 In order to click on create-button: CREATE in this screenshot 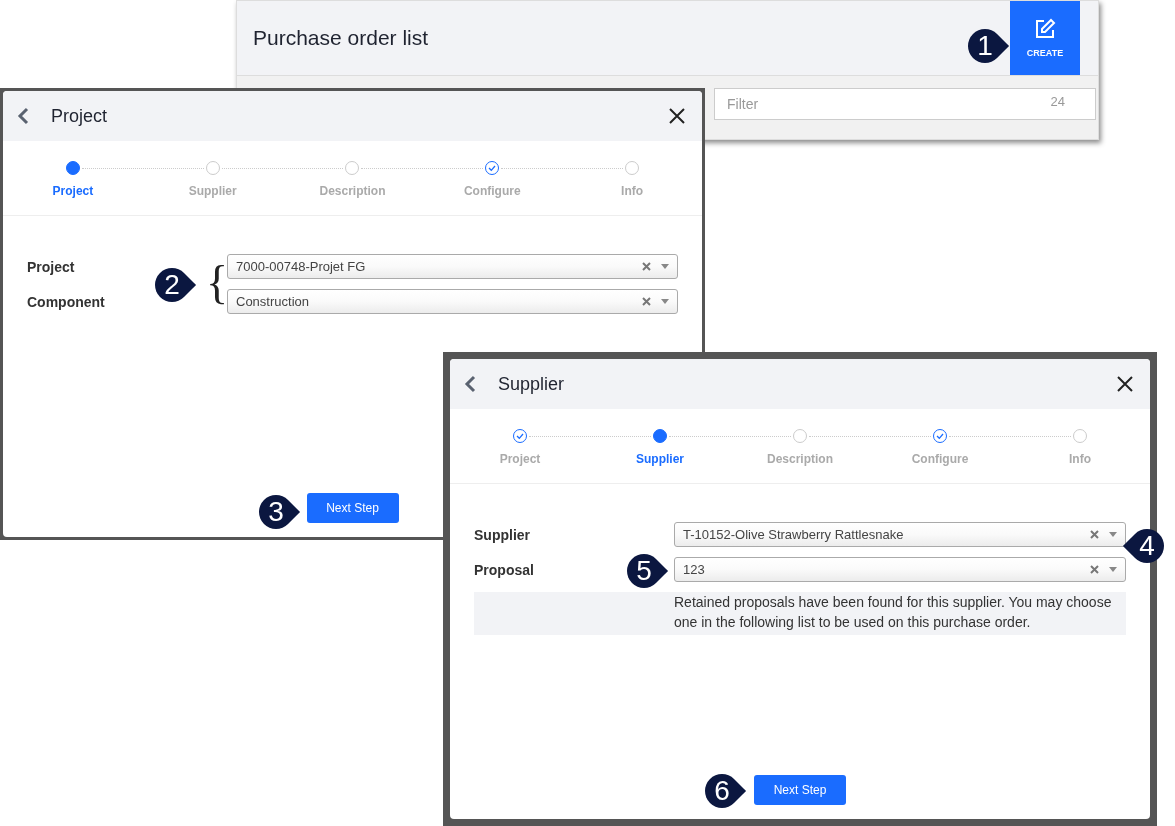, I will do `click(1045, 38)`.